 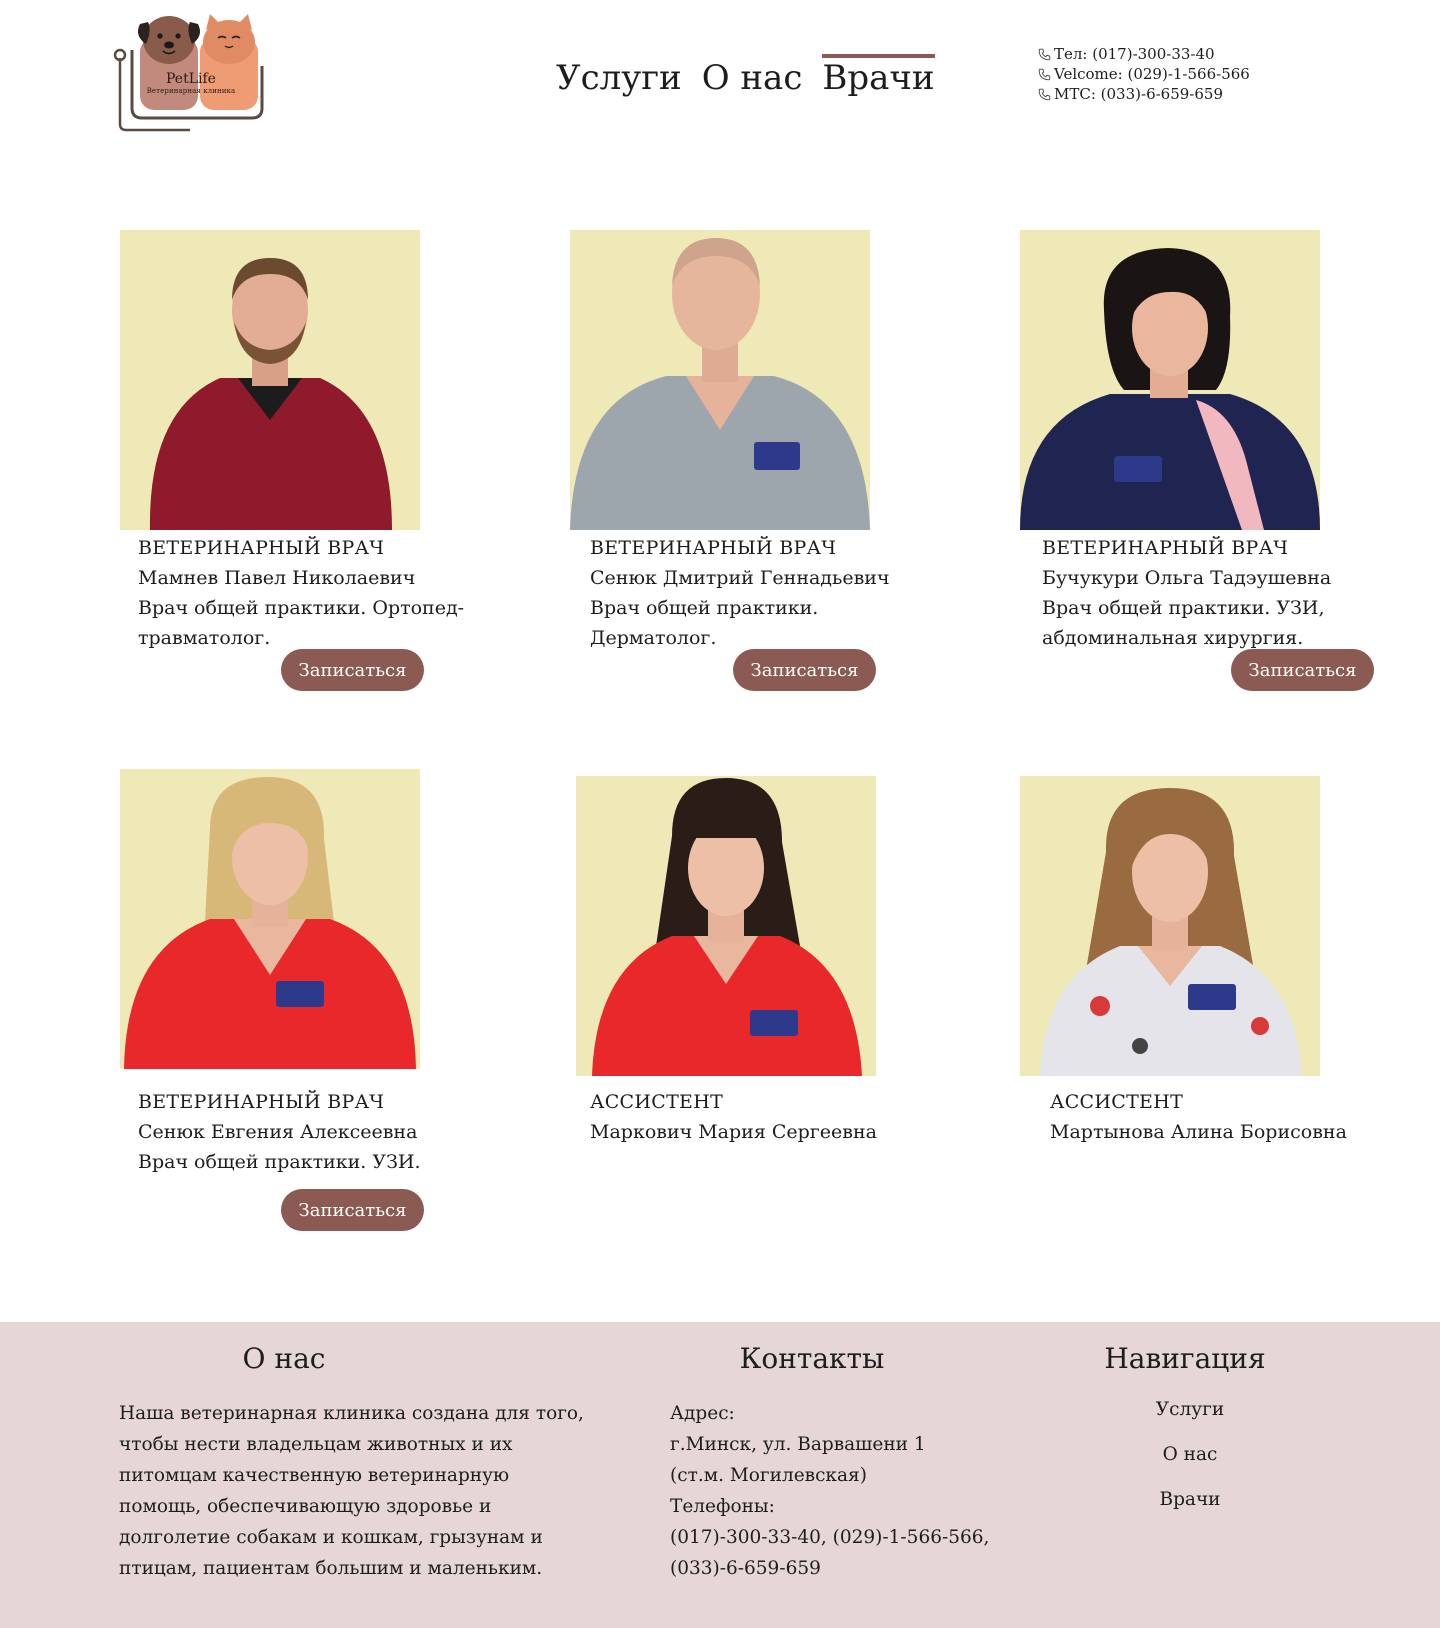 I want to click on doctor-name: Сенюк Евгения Алексеевна, so click(x=278, y=1132).